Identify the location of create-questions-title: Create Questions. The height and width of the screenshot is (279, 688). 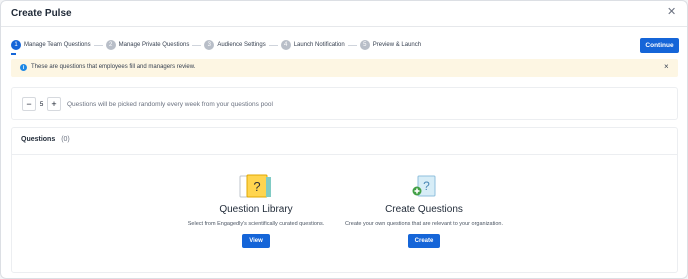
(424, 209).